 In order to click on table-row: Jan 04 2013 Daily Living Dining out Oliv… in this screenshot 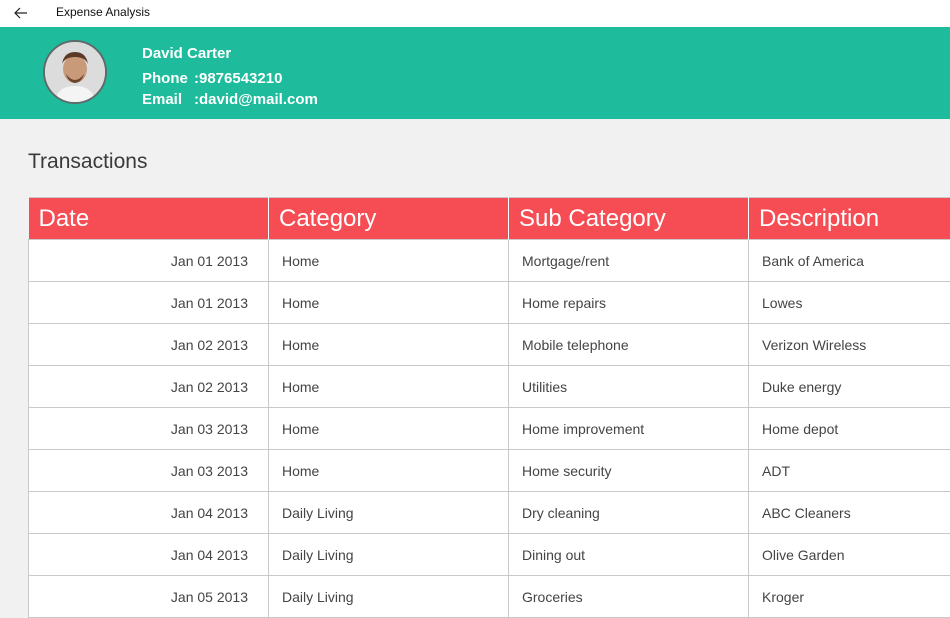, I will do `click(489, 555)`.